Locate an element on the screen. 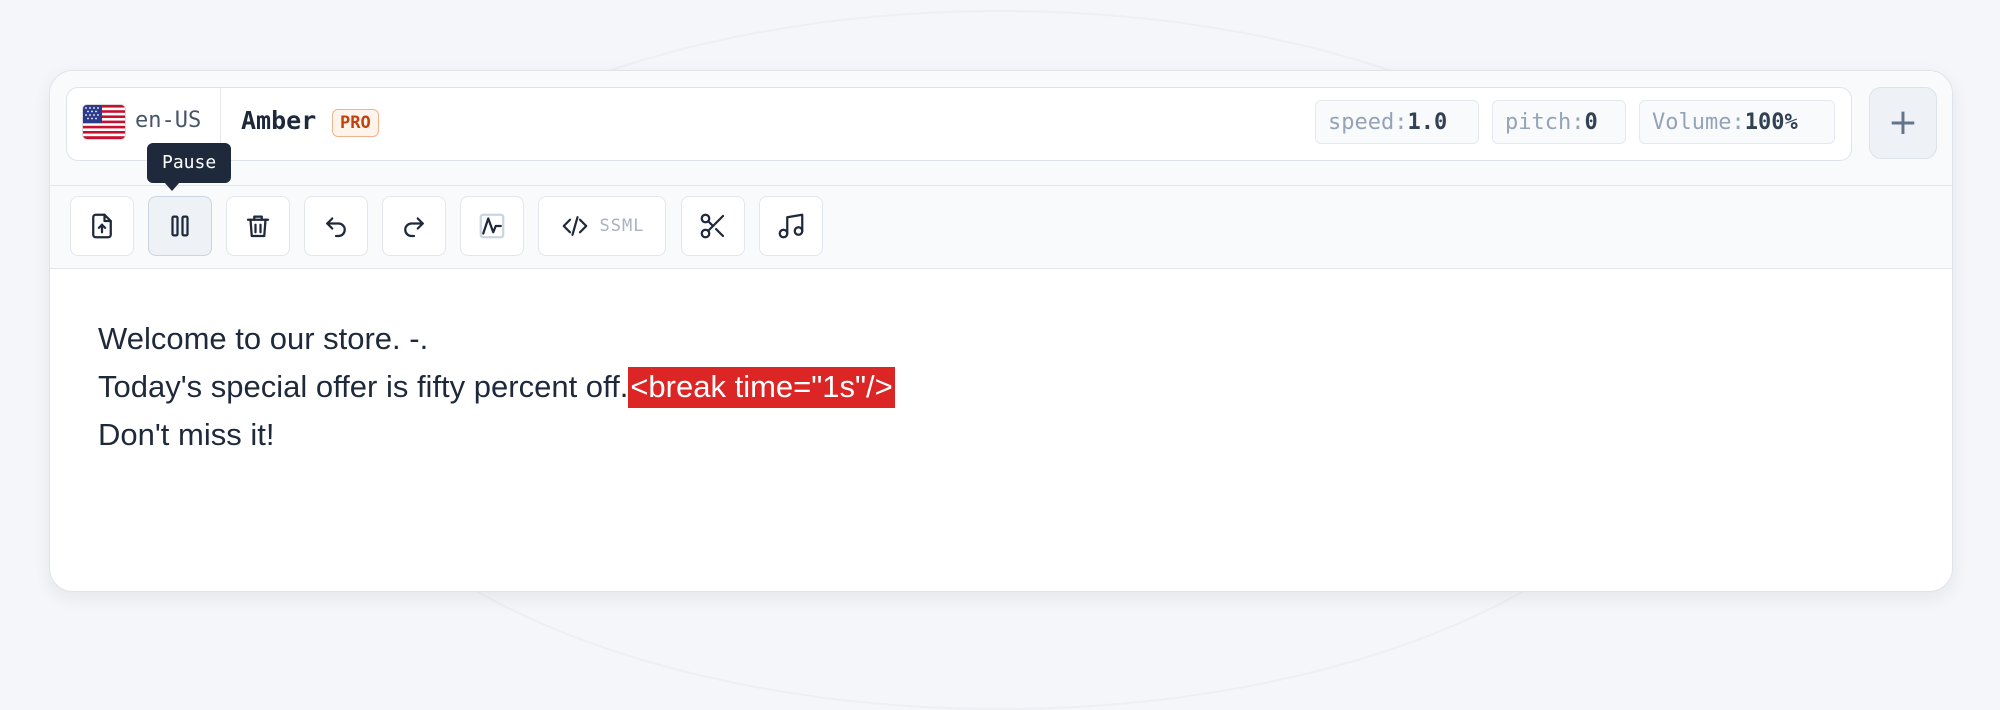 Image resolution: width=2000 pixels, height=710 pixels. redo-icon is located at coordinates (414, 227).